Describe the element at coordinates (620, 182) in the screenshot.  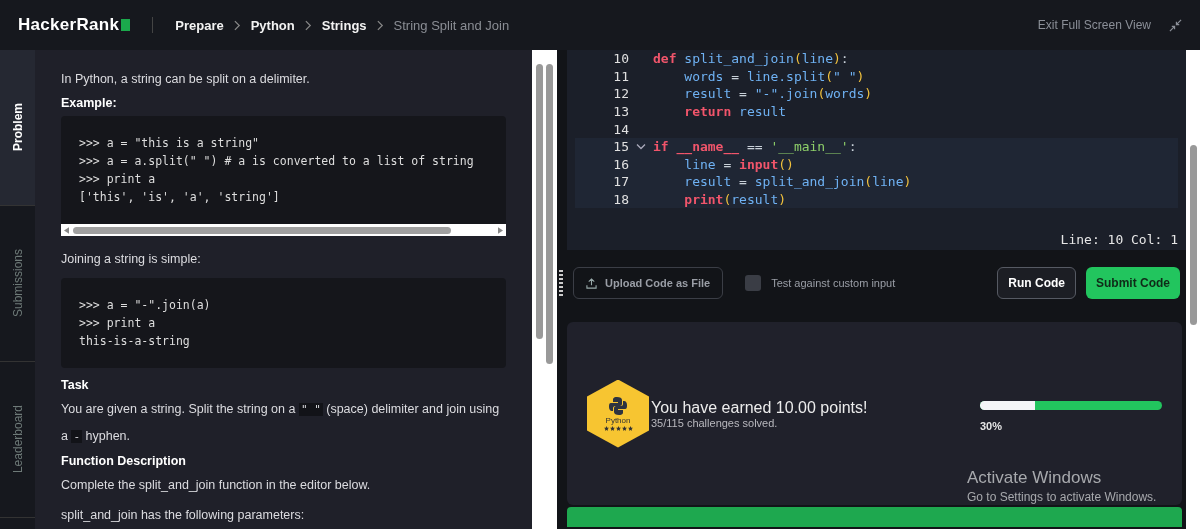
I see `line-number: 17` at that location.